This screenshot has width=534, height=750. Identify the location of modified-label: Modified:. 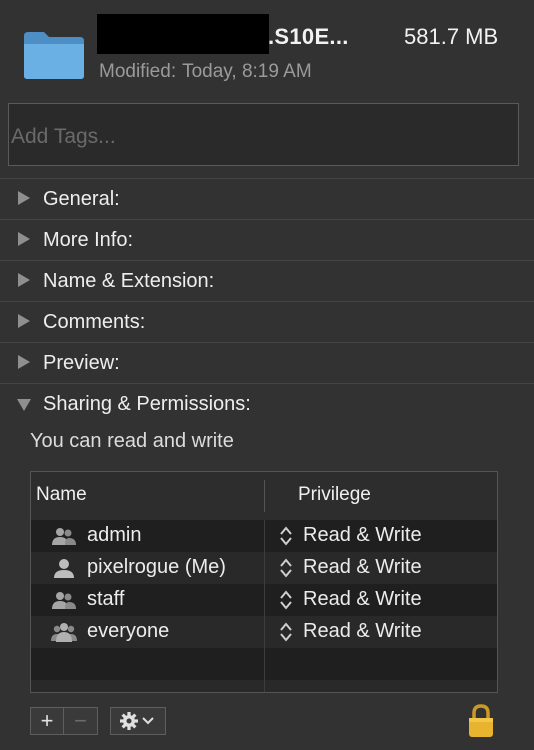
(138, 71).